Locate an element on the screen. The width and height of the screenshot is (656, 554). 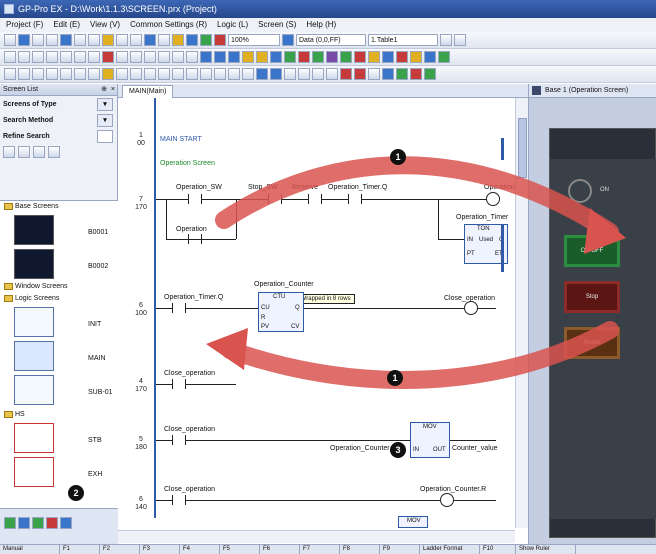
script-icon is located at coordinates (388, 57).